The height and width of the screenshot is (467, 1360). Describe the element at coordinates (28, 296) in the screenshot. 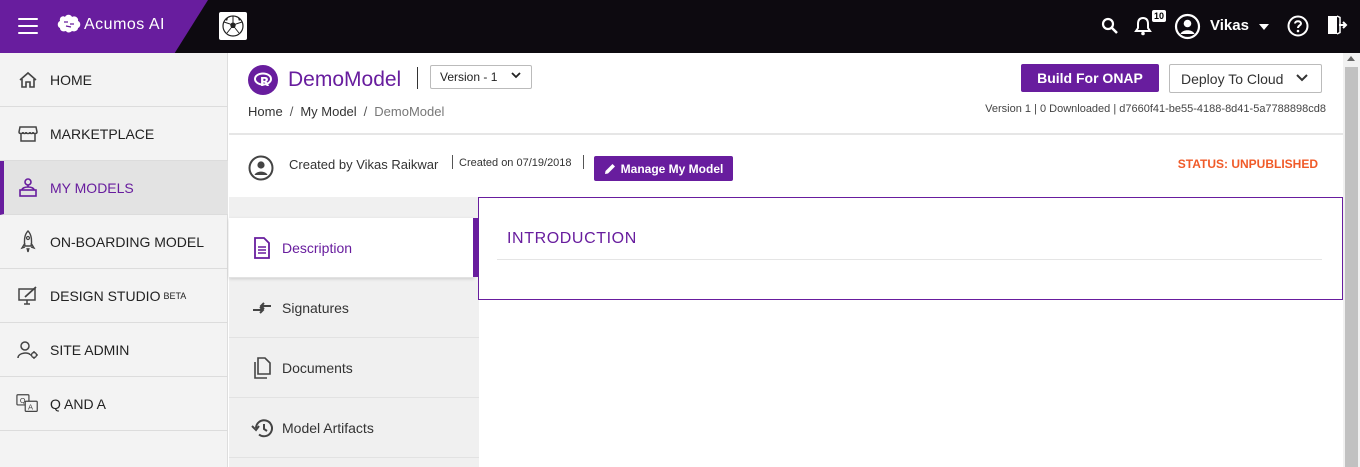

I see `design-icon` at that location.